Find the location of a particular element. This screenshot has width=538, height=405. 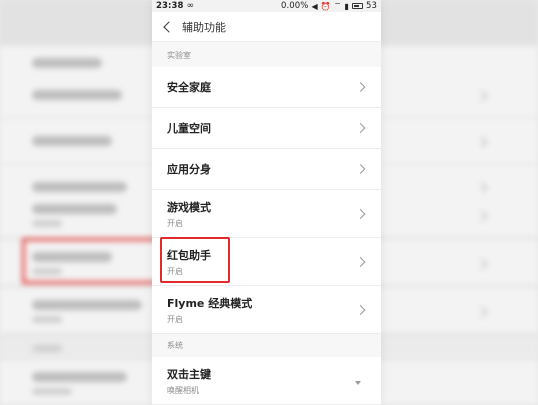

back-arrow-icon is located at coordinates (169, 26).